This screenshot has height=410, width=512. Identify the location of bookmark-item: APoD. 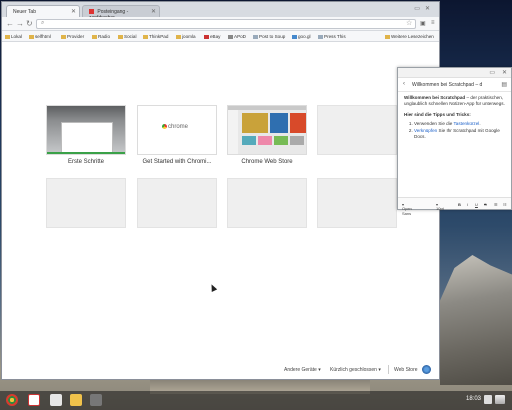
(237, 36).